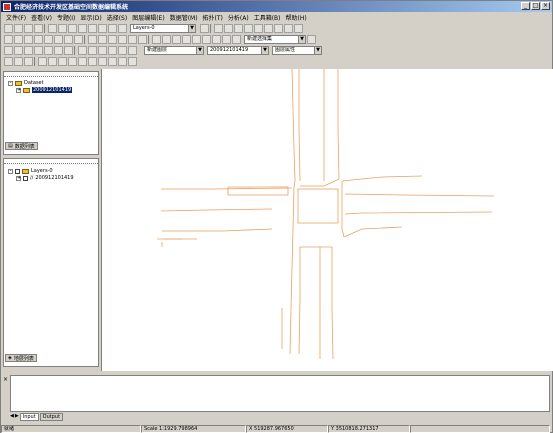  What do you see at coordinates (184, 17) in the screenshot?
I see `menu-data-manage: 数据管(M)` at bounding box center [184, 17].